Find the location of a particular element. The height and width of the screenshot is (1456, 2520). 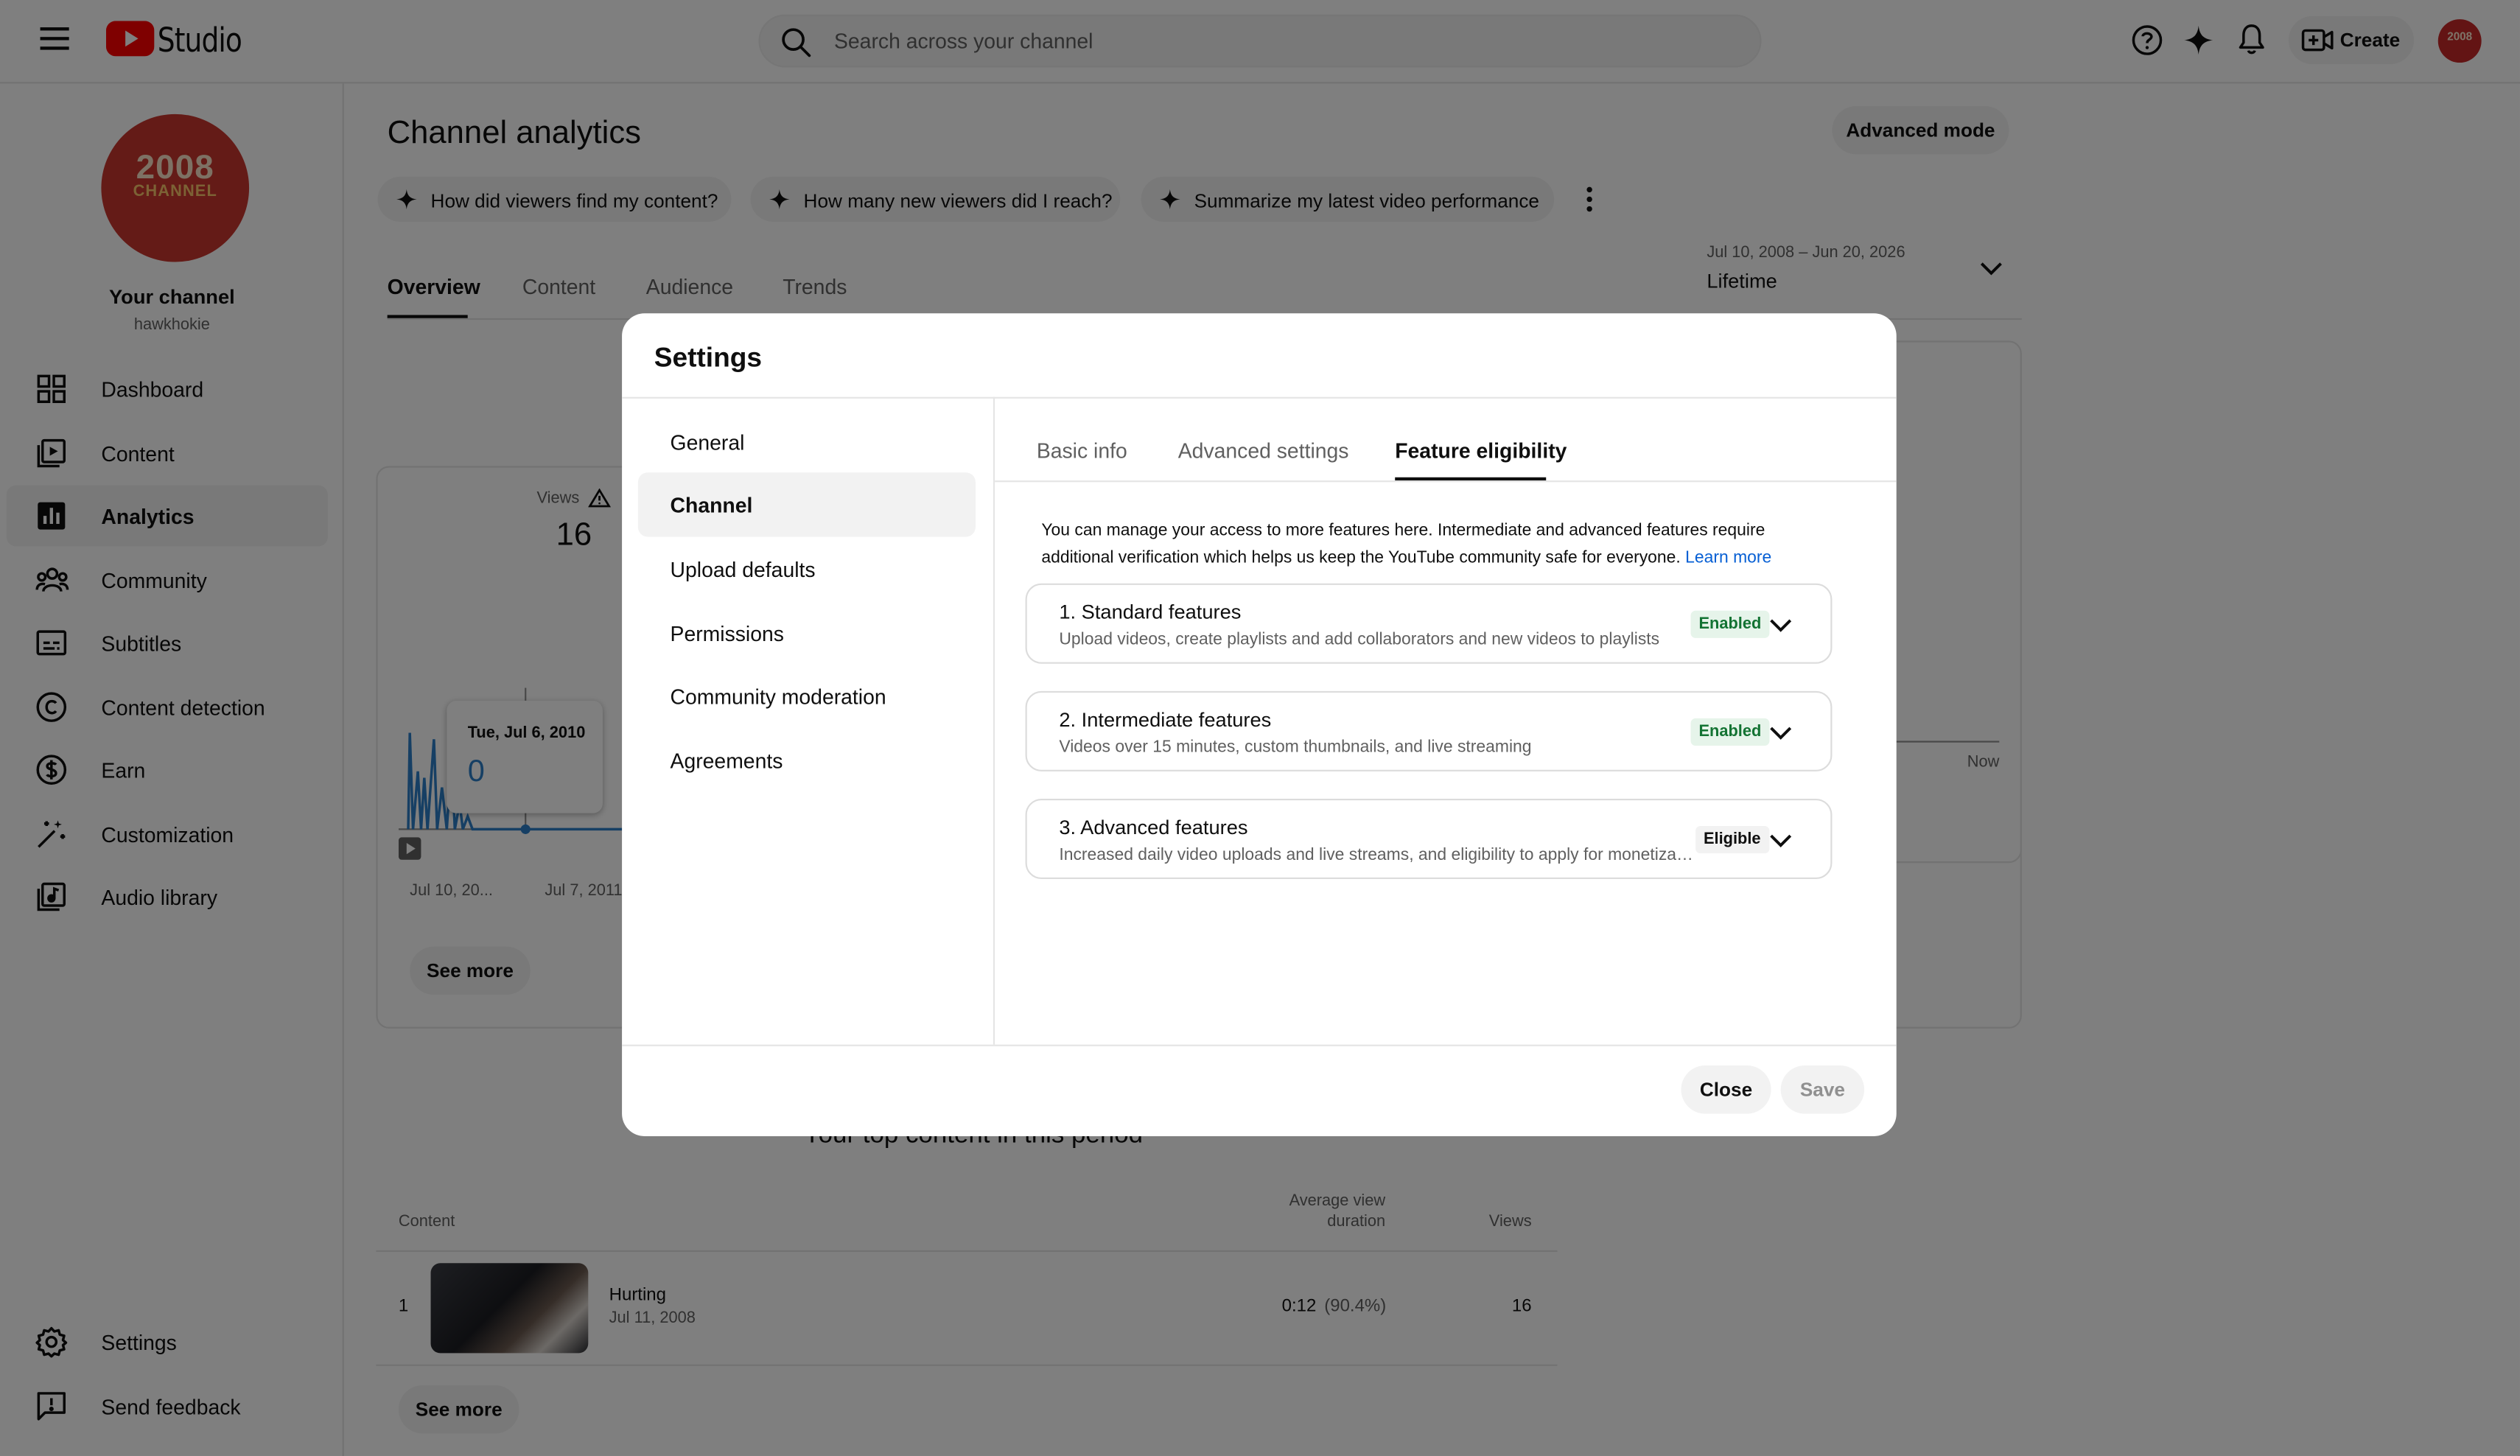

save-button: Save is located at coordinates (1822, 1089).